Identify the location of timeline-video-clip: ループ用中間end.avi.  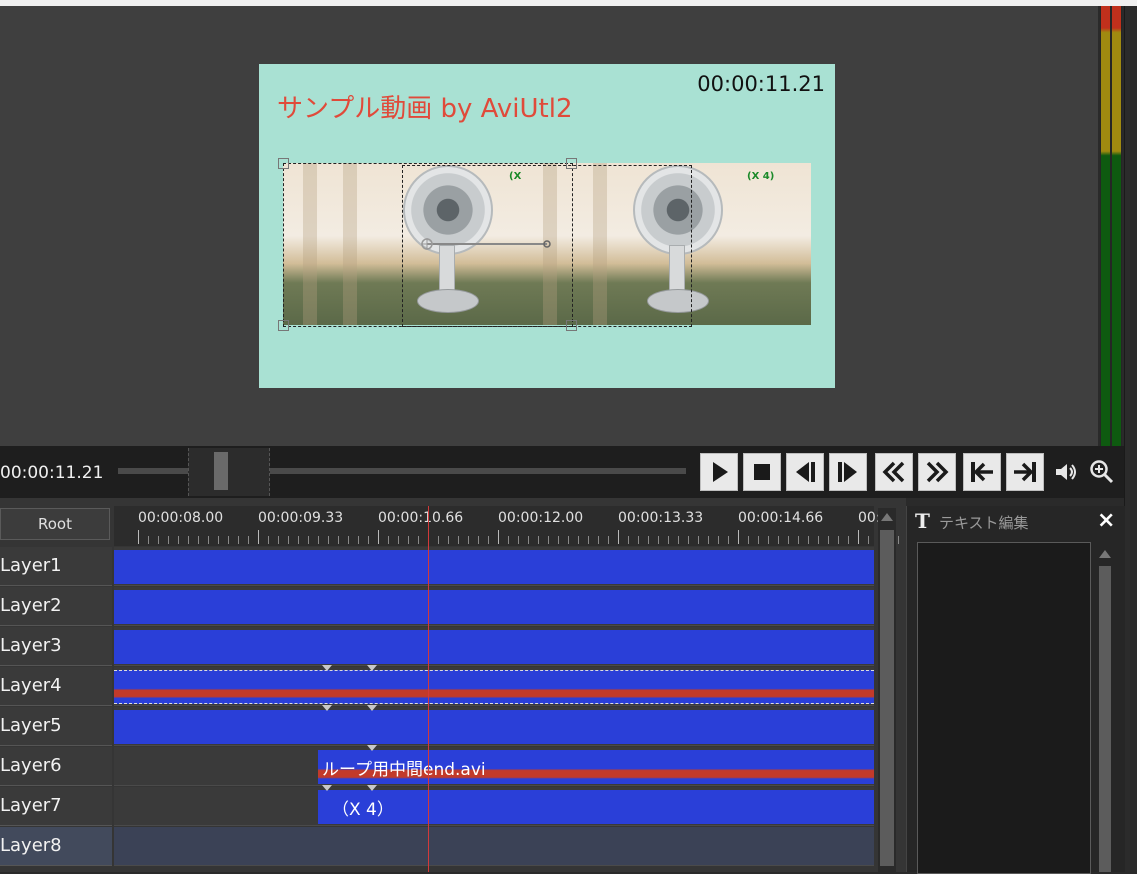
(596, 767).